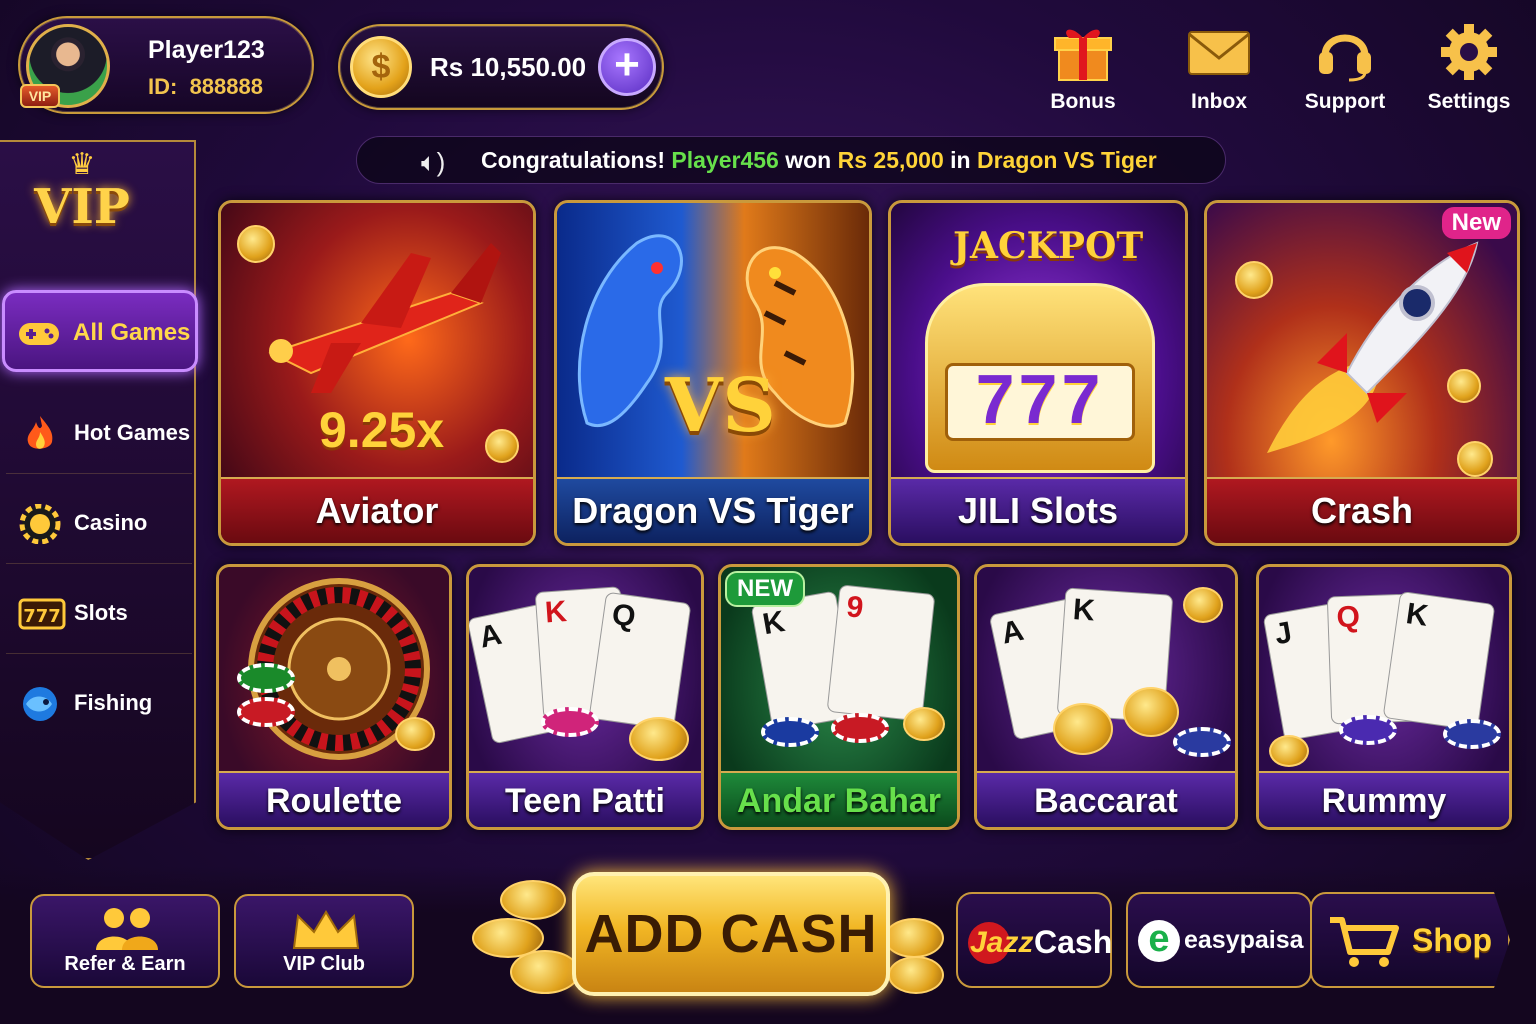 This screenshot has width=1536, height=1024. What do you see at coordinates (1410, 940) in the screenshot?
I see `shop-button: Shop` at bounding box center [1410, 940].